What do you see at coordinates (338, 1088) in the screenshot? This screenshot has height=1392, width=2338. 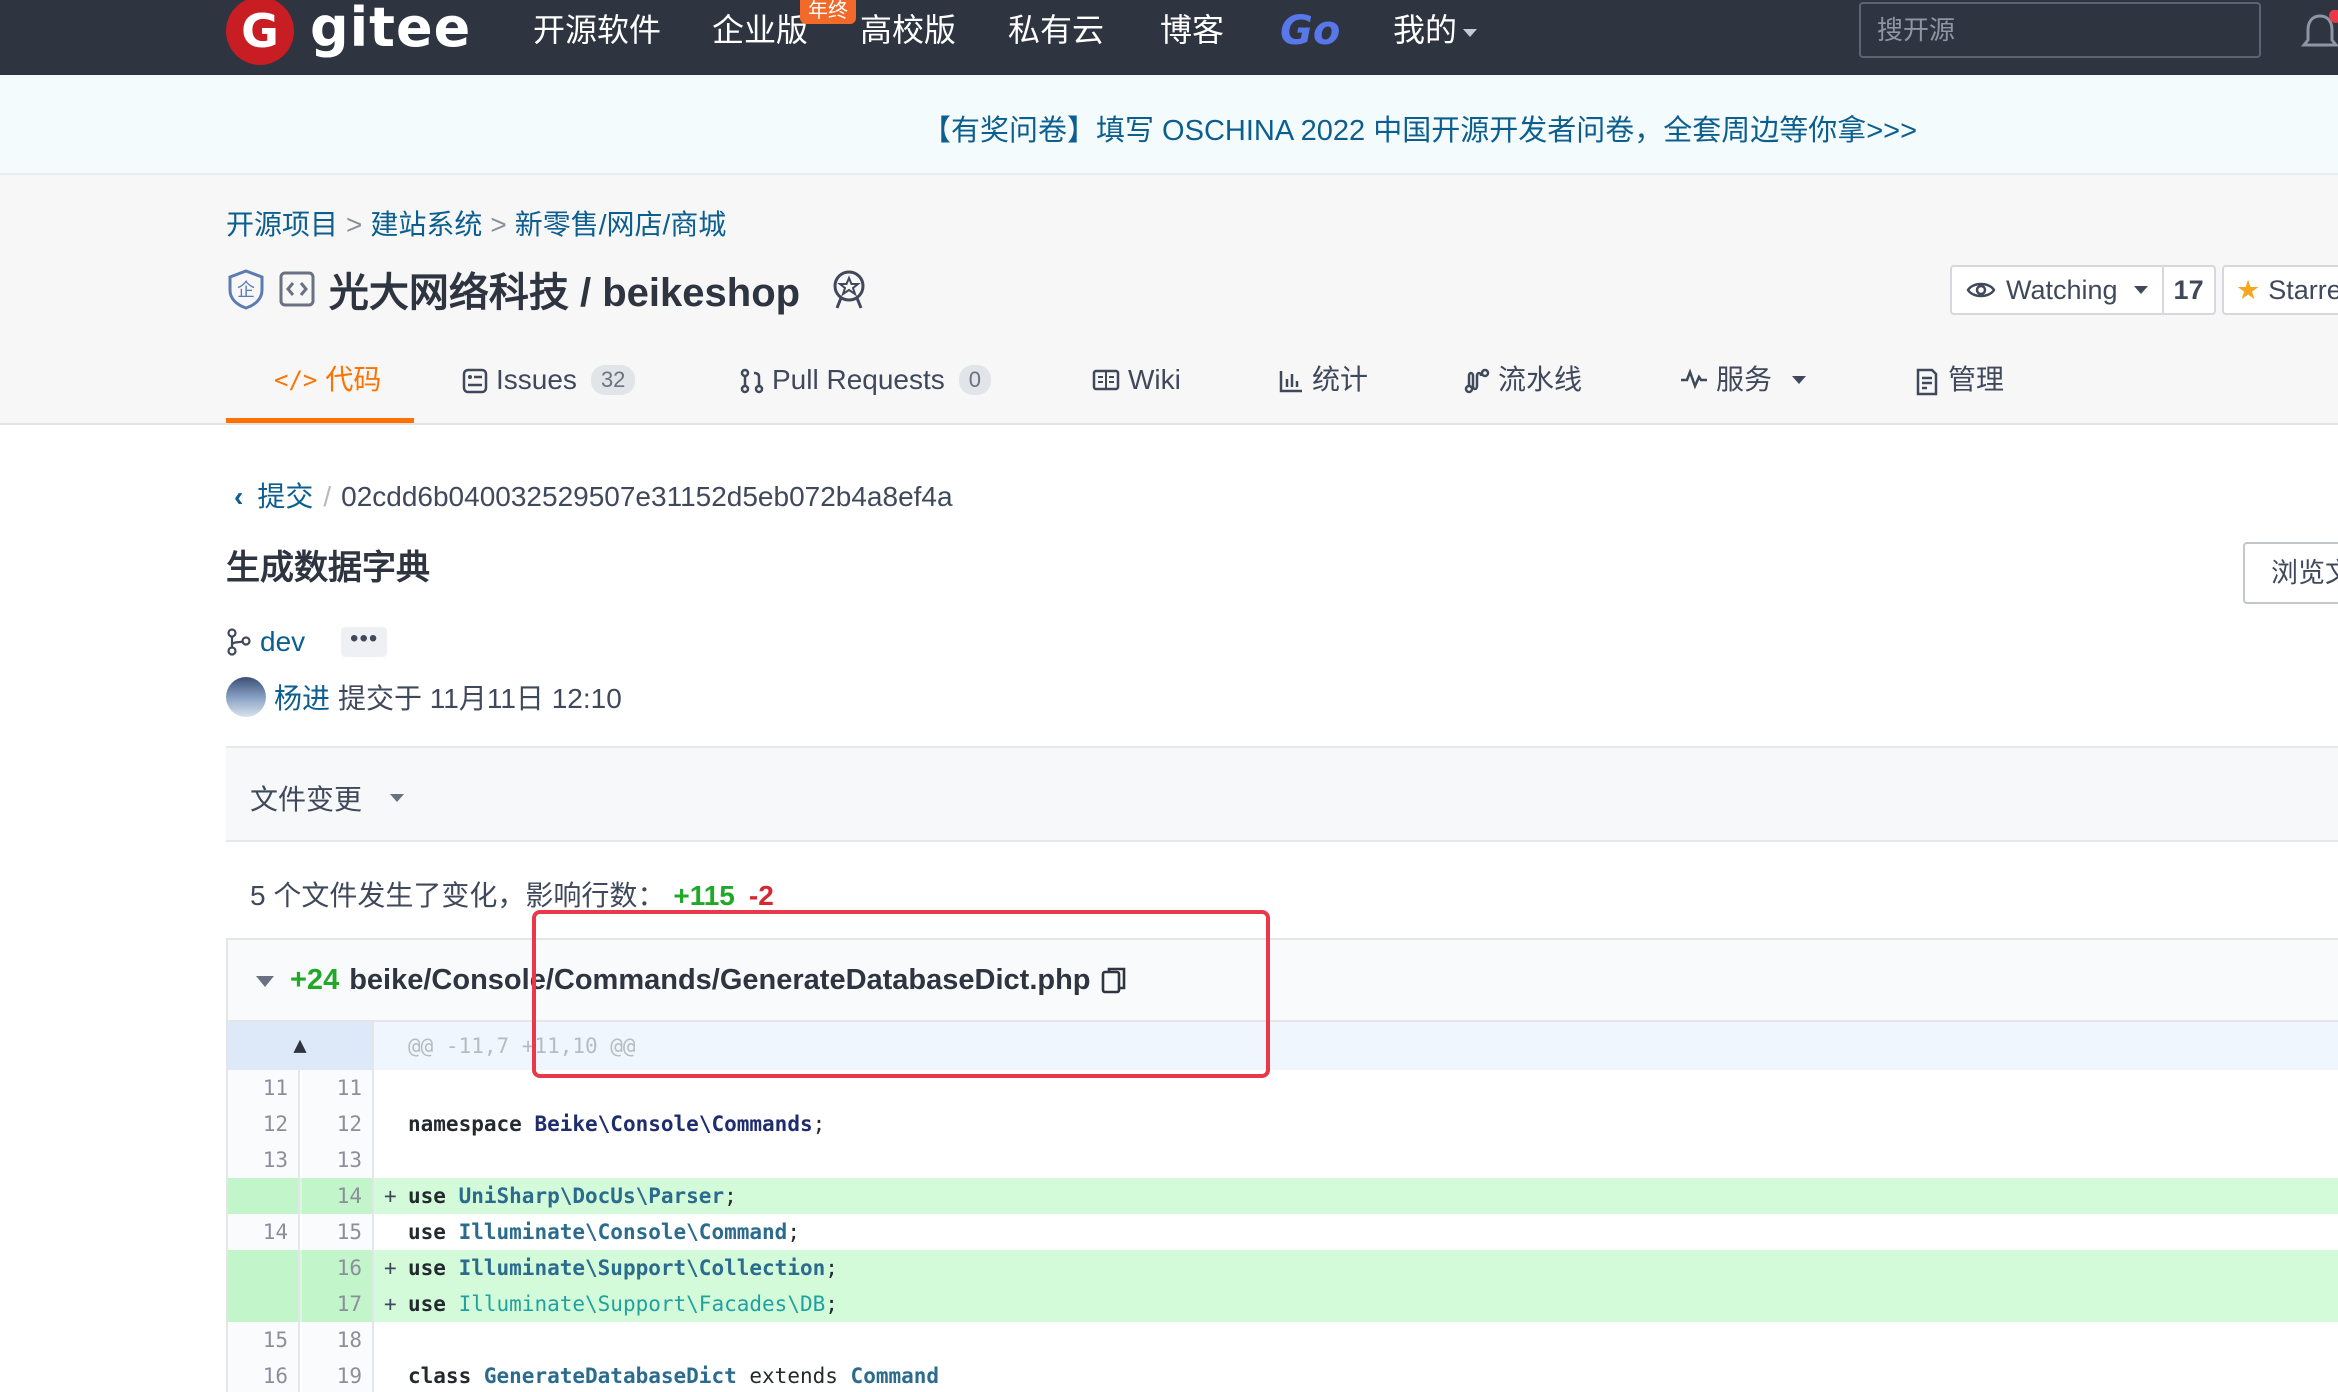 I see `new-line-number: 11` at bounding box center [338, 1088].